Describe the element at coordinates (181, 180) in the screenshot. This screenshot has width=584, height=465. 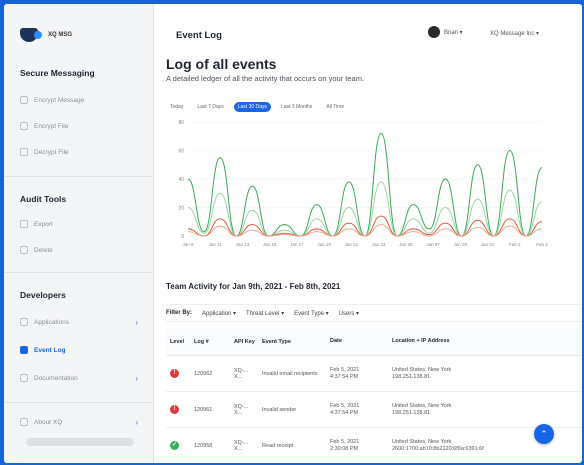
I see `y-tick-label: 40` at that location.